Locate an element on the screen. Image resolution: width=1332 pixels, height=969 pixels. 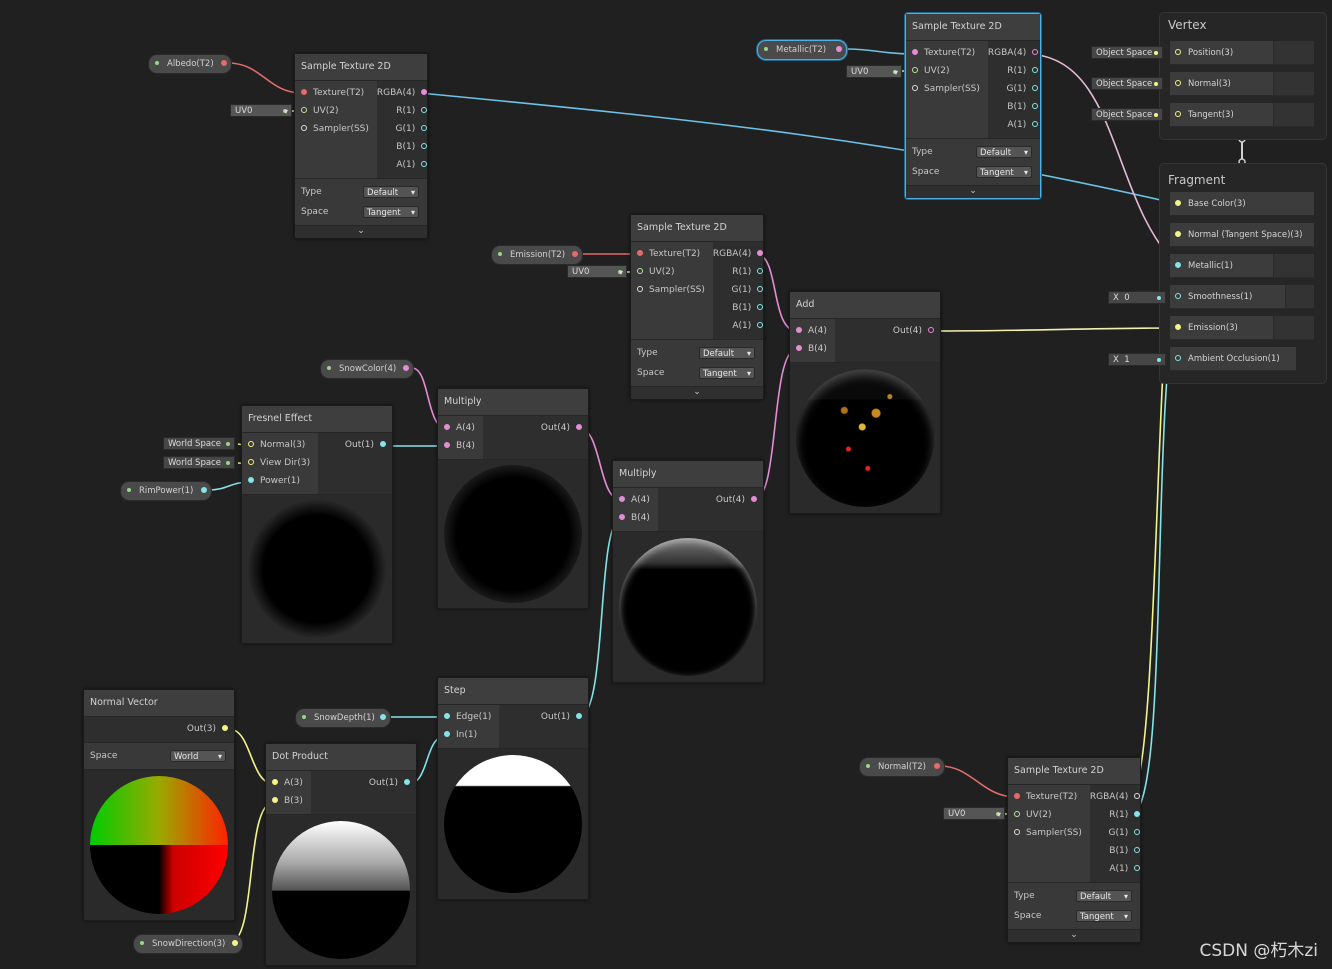
add-node: Add A(4) B(4) Out(4) is located at coordinates (865, 402).